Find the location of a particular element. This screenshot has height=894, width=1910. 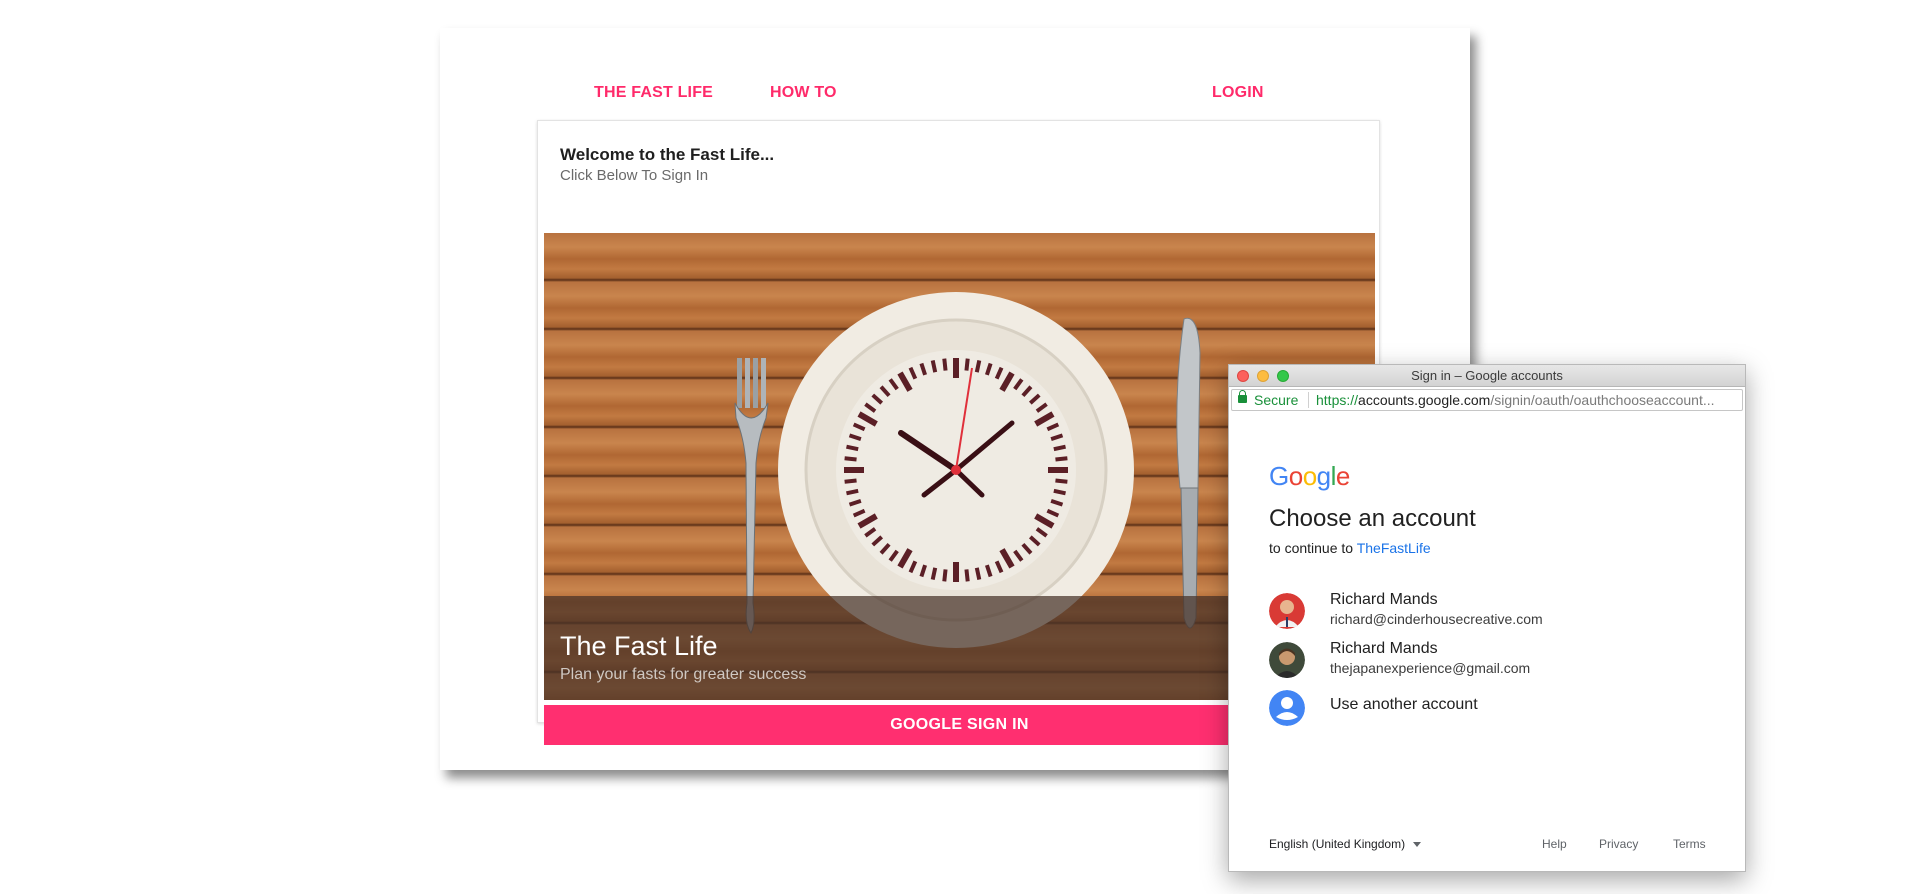

account-email: richard@cinderhousecreative.com is located at coordinates (1436, 619).